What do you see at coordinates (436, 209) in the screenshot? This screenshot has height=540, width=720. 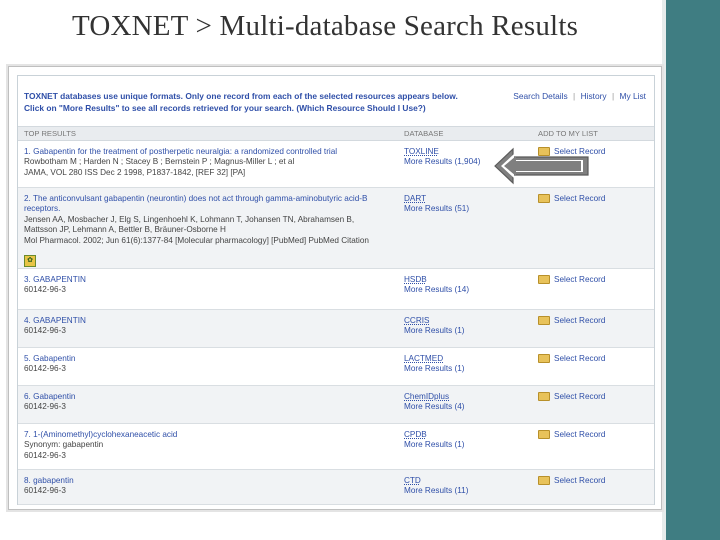 I see `more-results-link: More Results (51)` at bounding box center [436, 209].